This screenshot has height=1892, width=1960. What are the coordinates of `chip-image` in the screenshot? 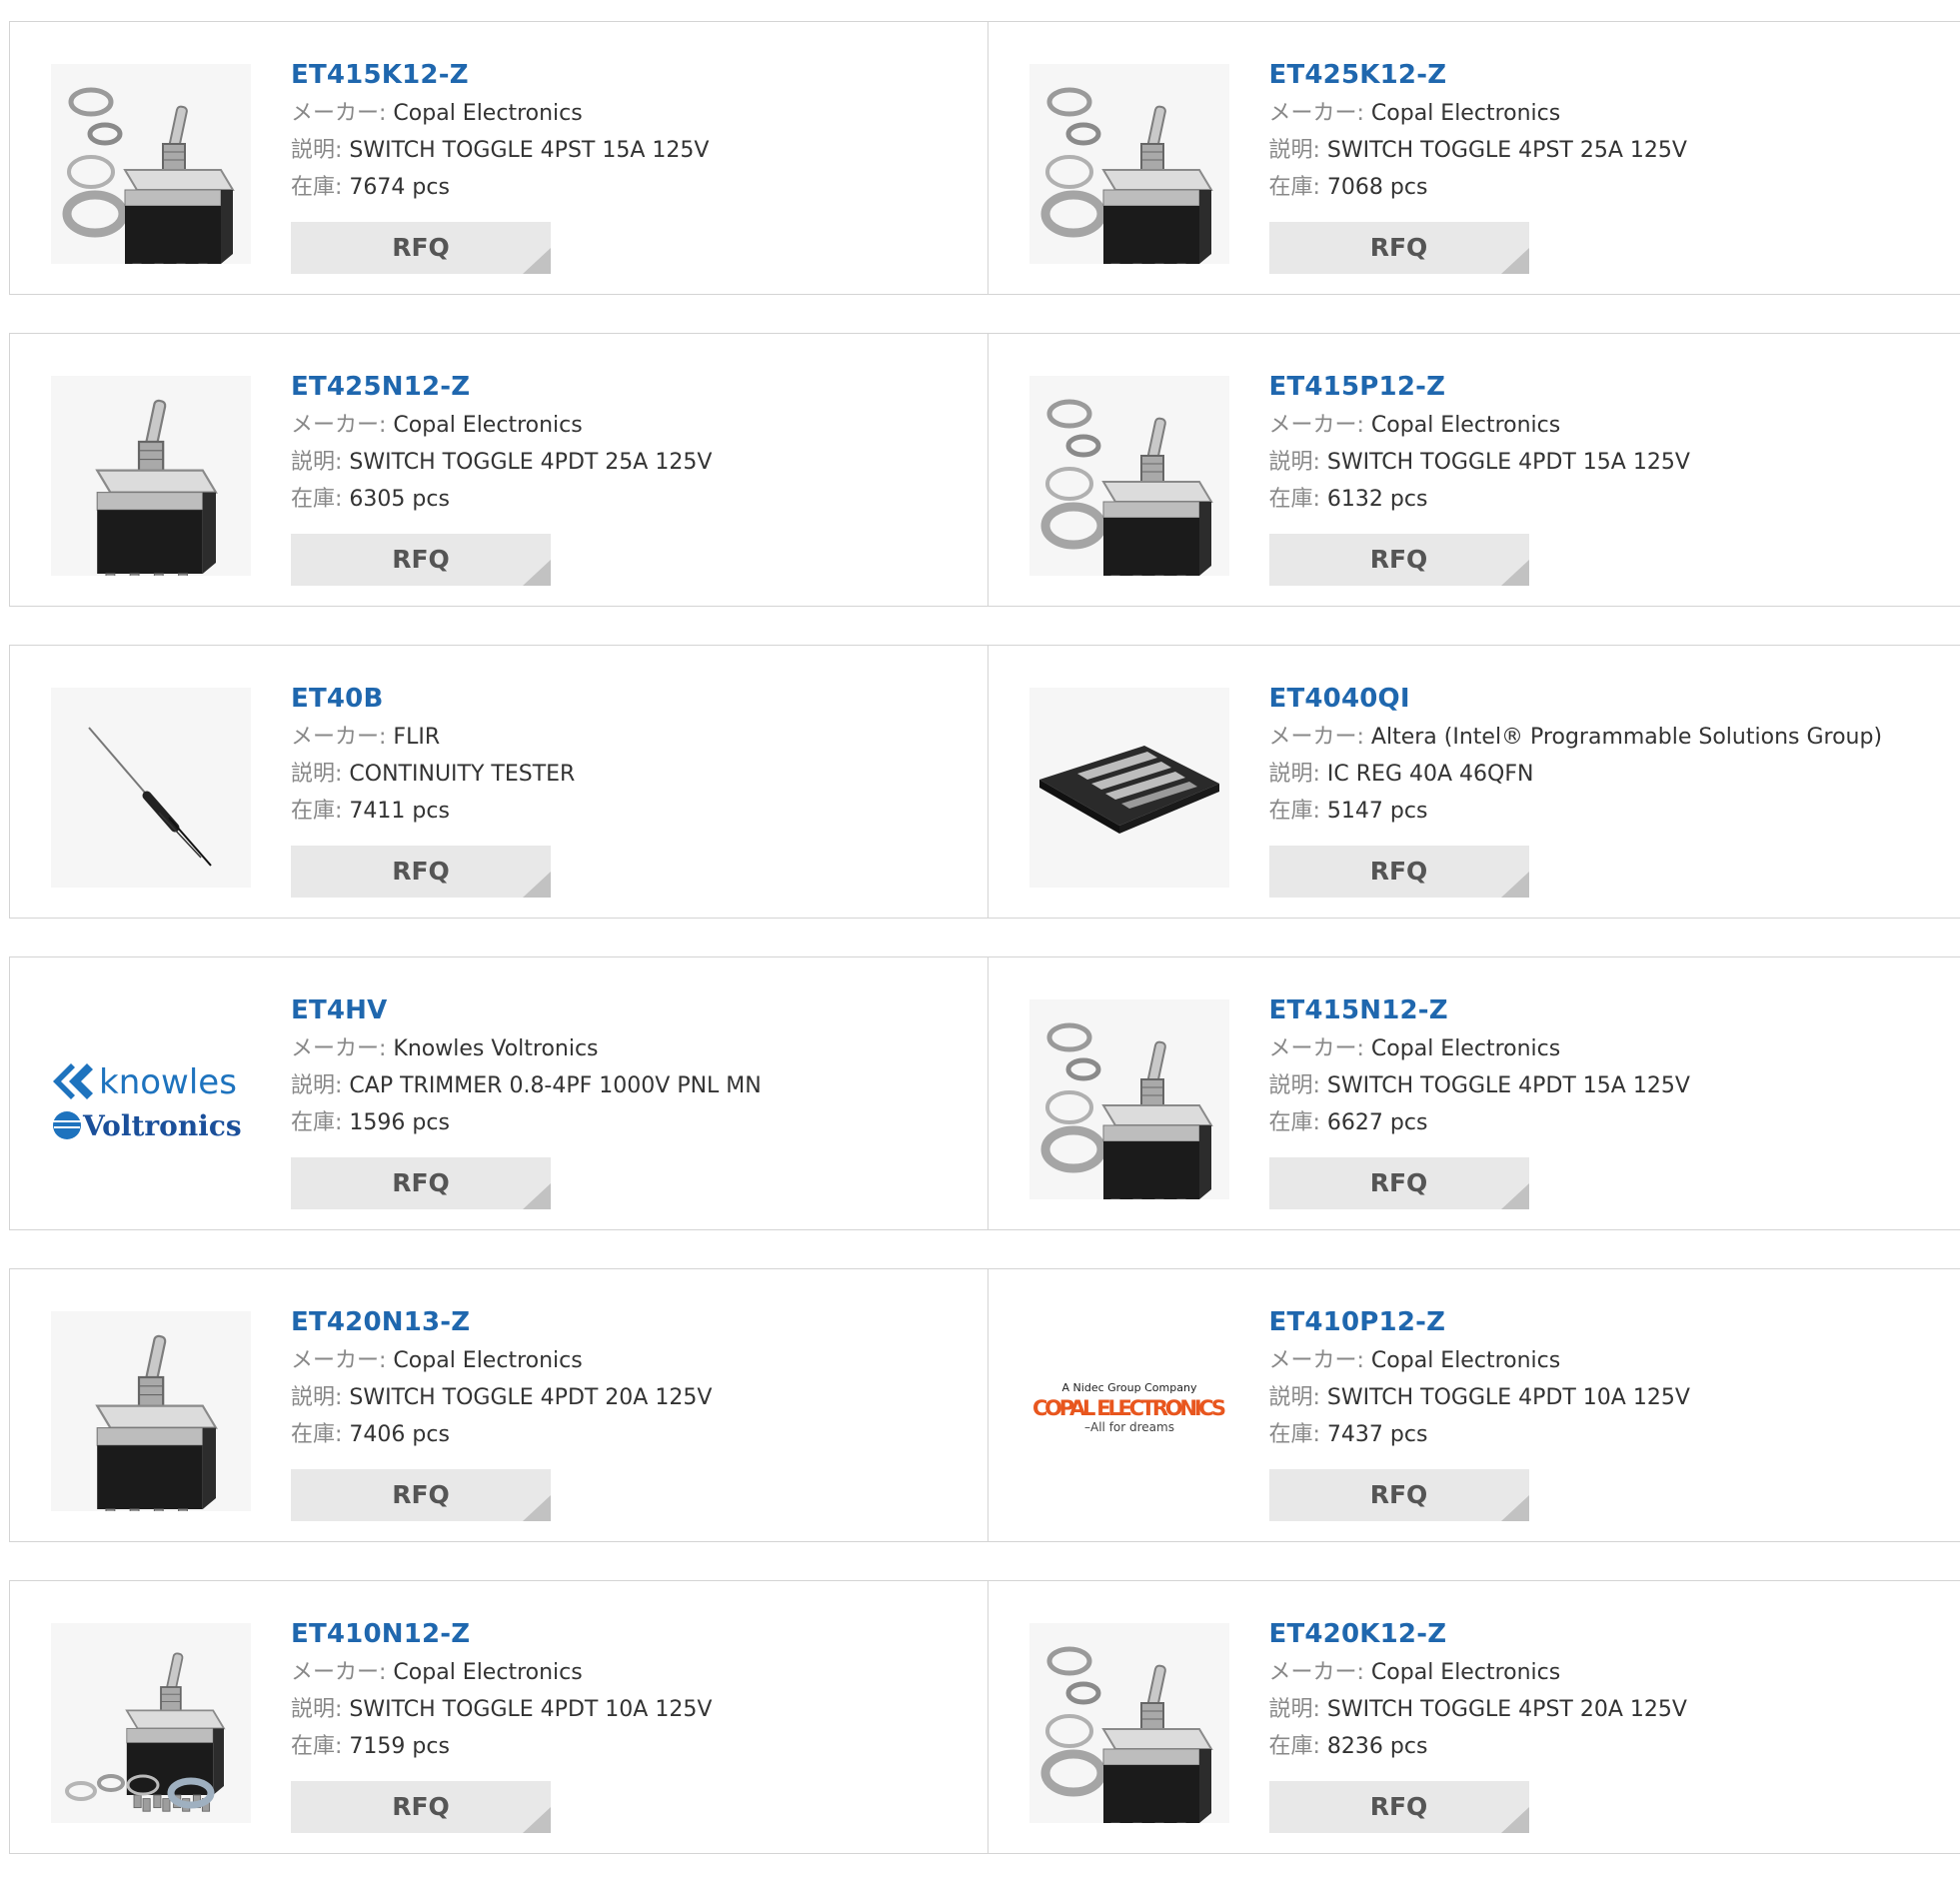 It's located at (1129, 788).